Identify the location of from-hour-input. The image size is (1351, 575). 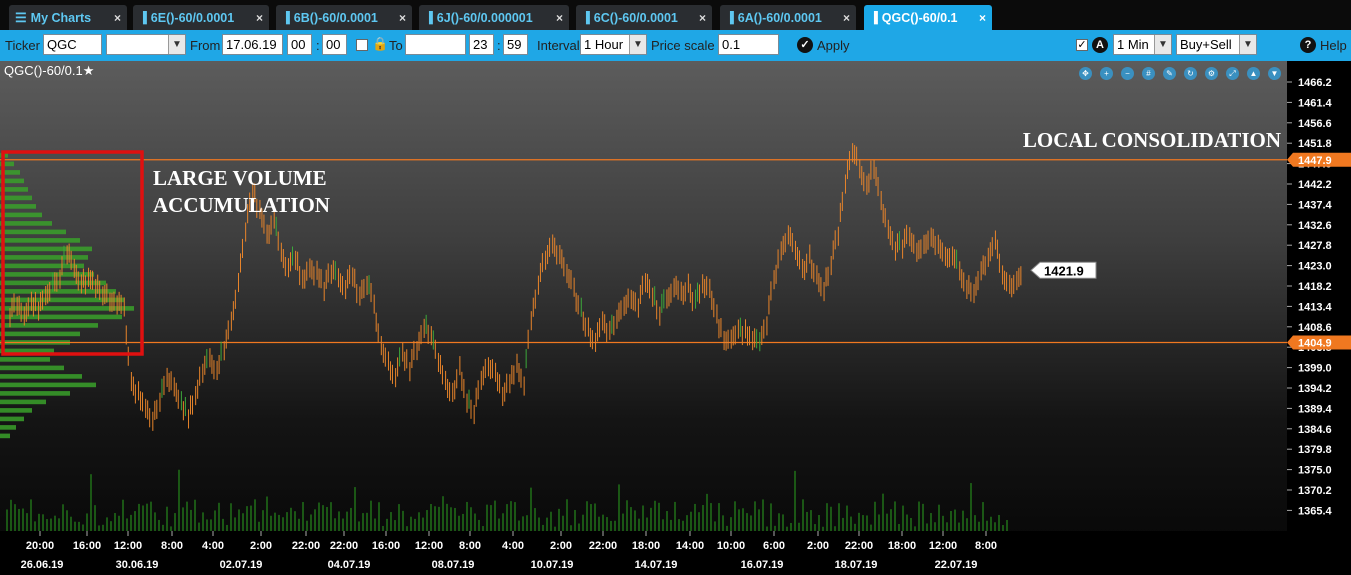
(299, 44).